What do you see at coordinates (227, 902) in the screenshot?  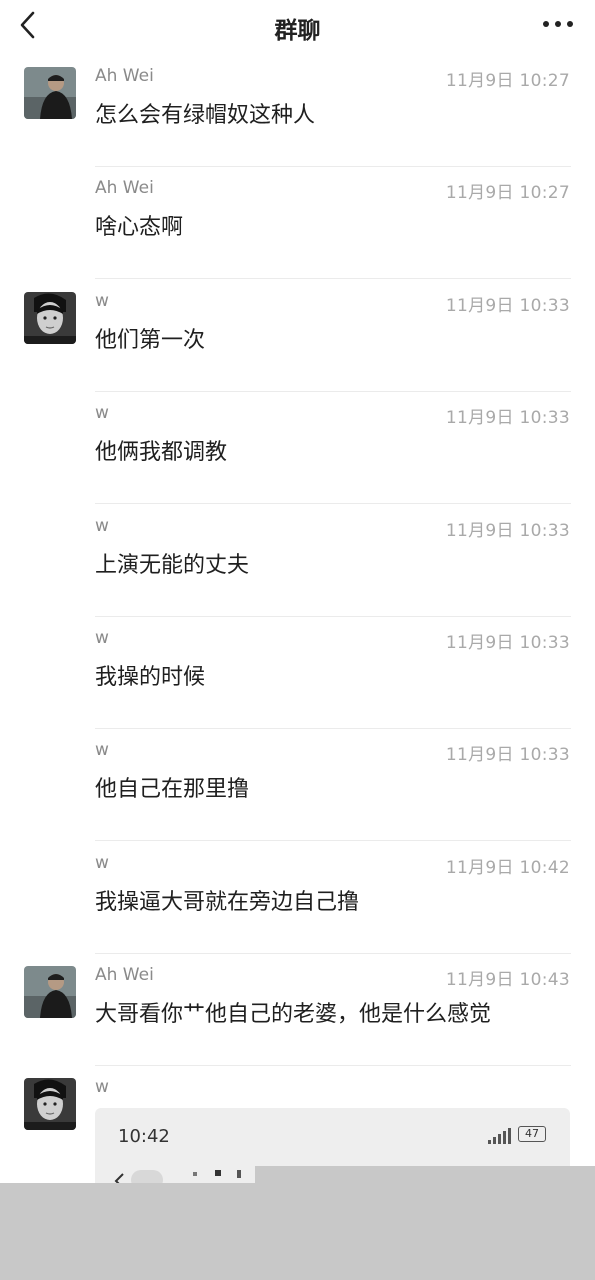 I see `message-text: 我操逼大哥就在旁边自己撸` at bounding box center [227, 902].